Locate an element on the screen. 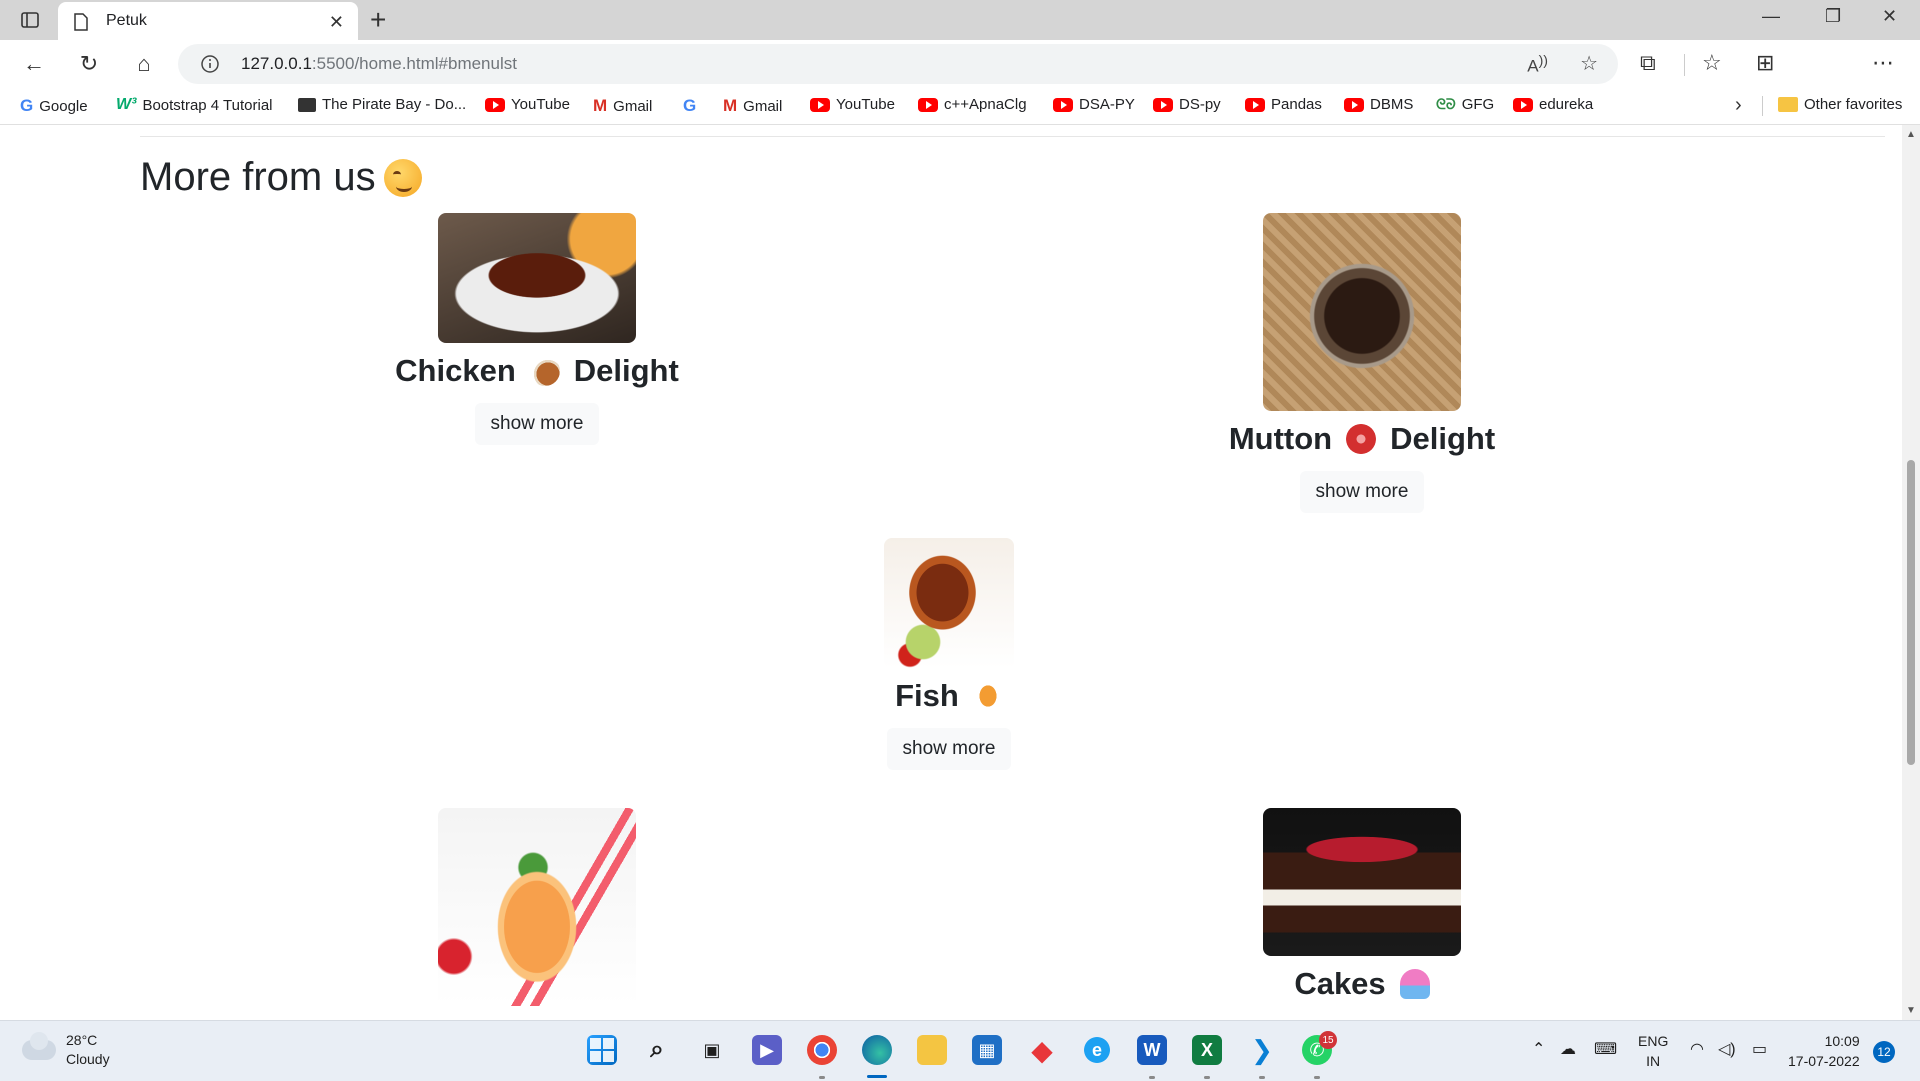  page-icon is located at coordinates (81, 22).